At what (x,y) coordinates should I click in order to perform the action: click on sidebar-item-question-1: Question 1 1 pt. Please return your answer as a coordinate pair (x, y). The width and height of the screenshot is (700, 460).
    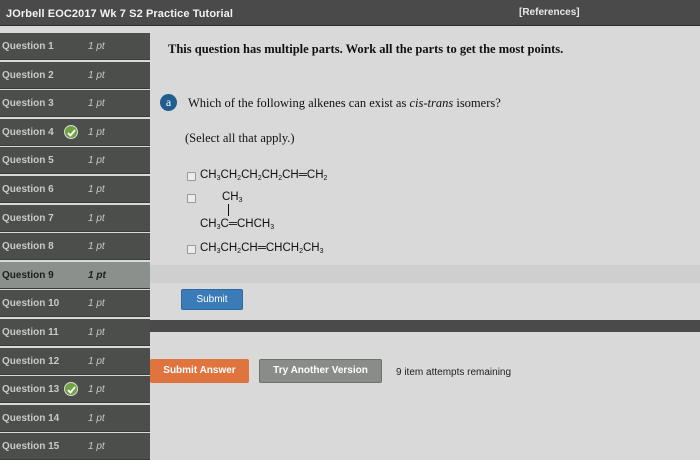
    Looking at the image, I should click on (75, 46).